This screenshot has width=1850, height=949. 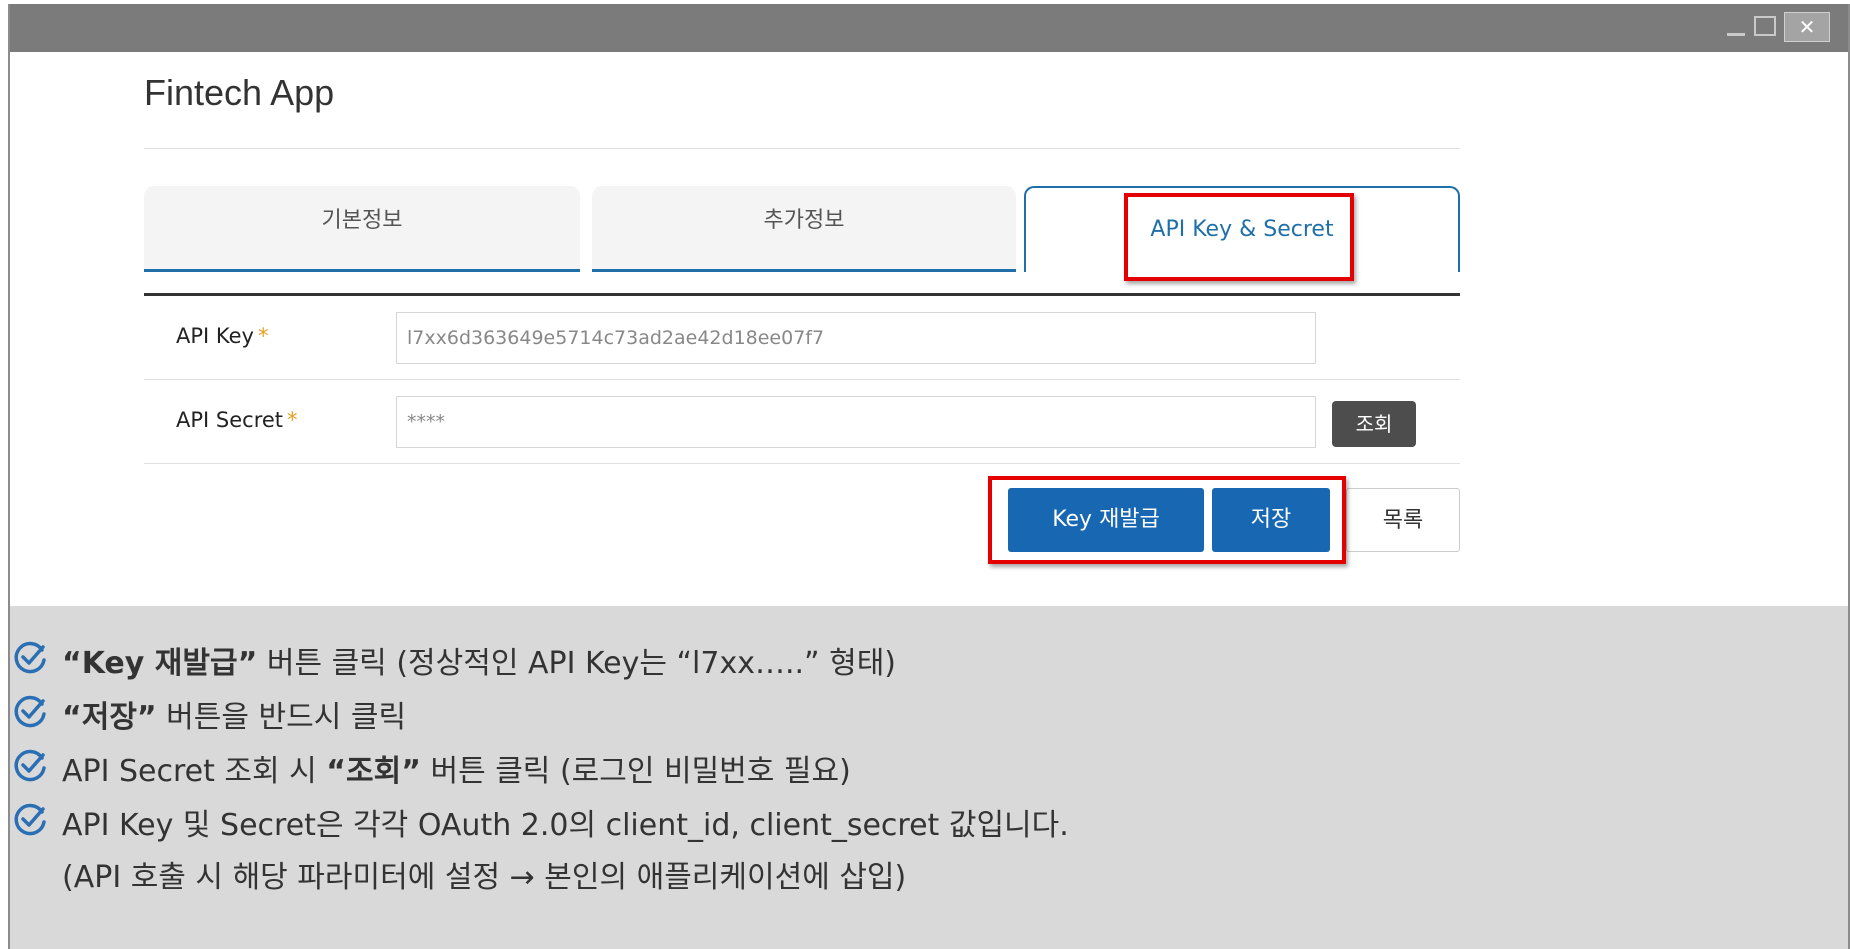 What do you see at coordinates (484, 877) in the screenshot?
I see `note-item-continued: (API 호출 시 해당 파라미터에 설정 → 본인의 애플리케이션에 삽입)` at bounding box center [484, 877].